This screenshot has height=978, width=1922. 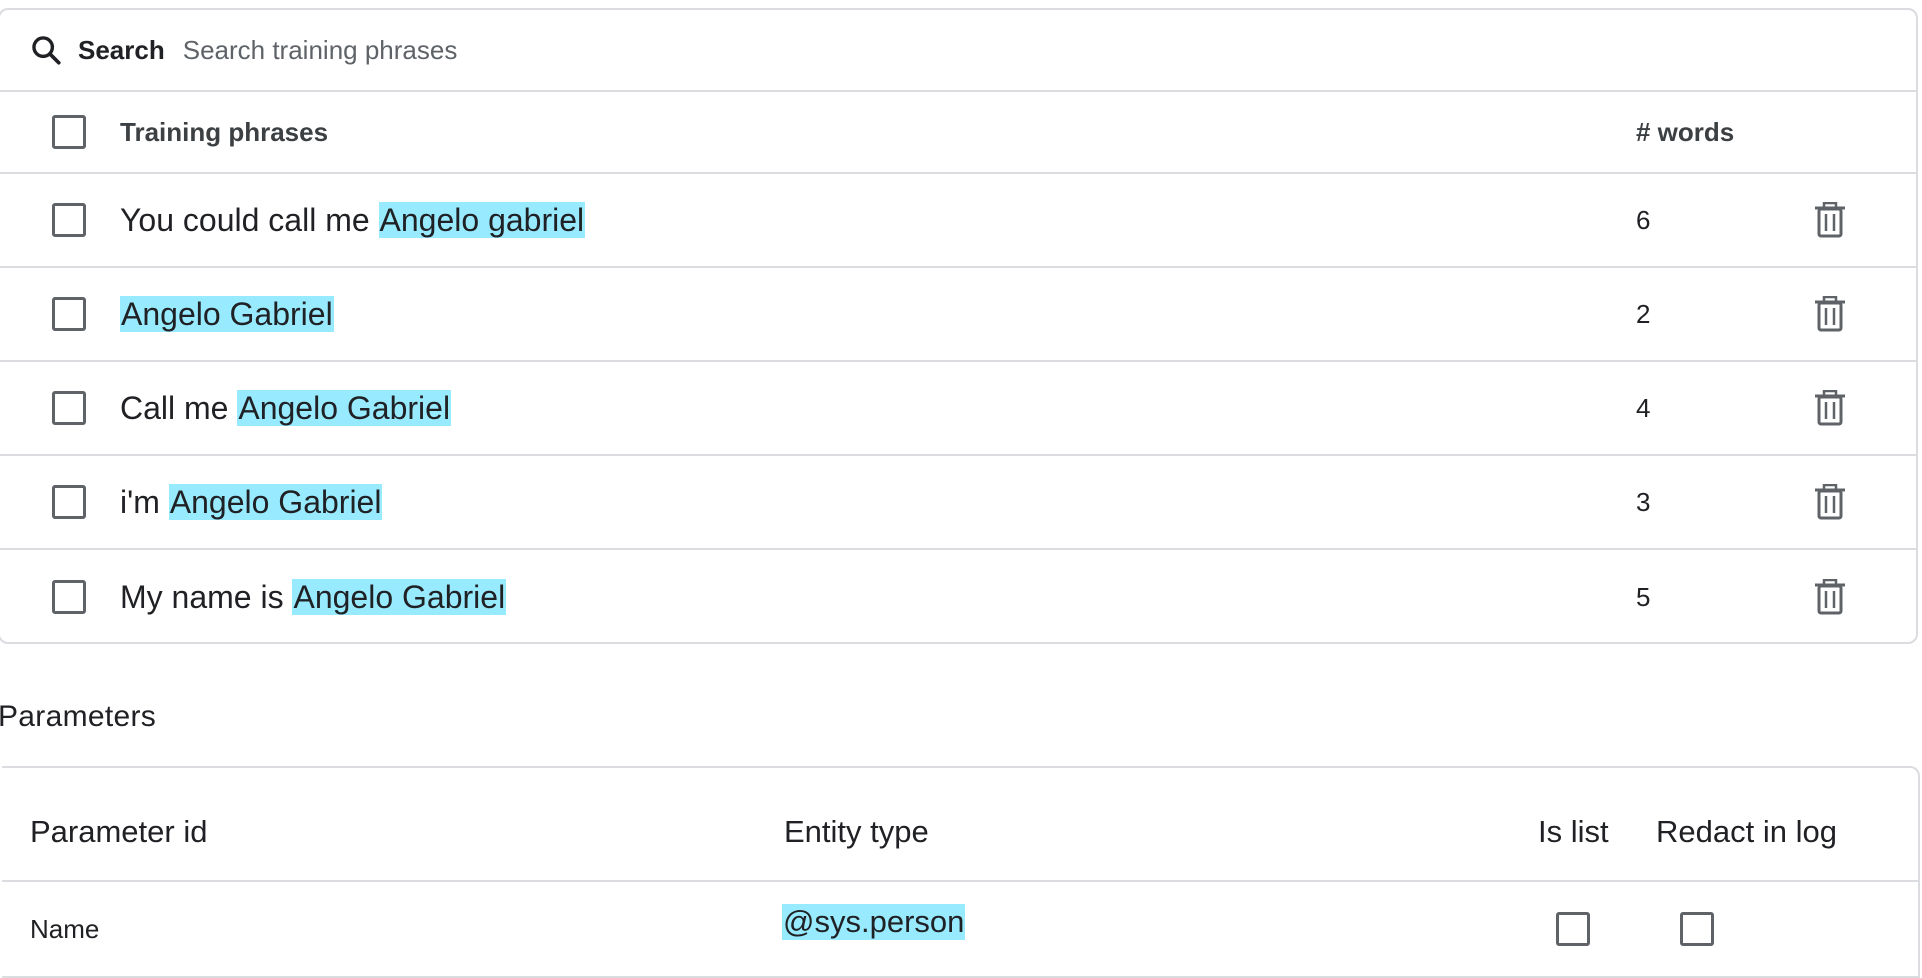 What do you see at coordinates (119, 831) in the screenshot?
I see `parameter-id-header: Parameter id` at bounding box center [119, 831].